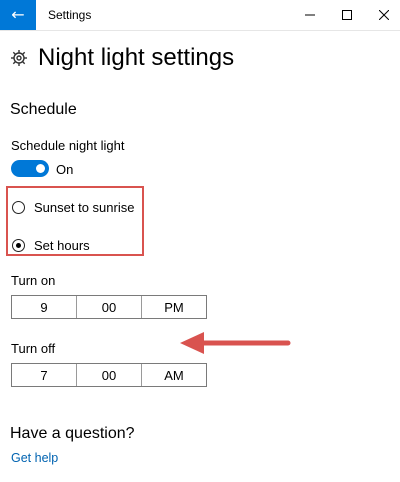 This screenshot has width=400, height=482. What do you see at coordinates (235, 343) in the screenshot?
I see `annotation-arrow-icon` at bounding box center [235, 343].